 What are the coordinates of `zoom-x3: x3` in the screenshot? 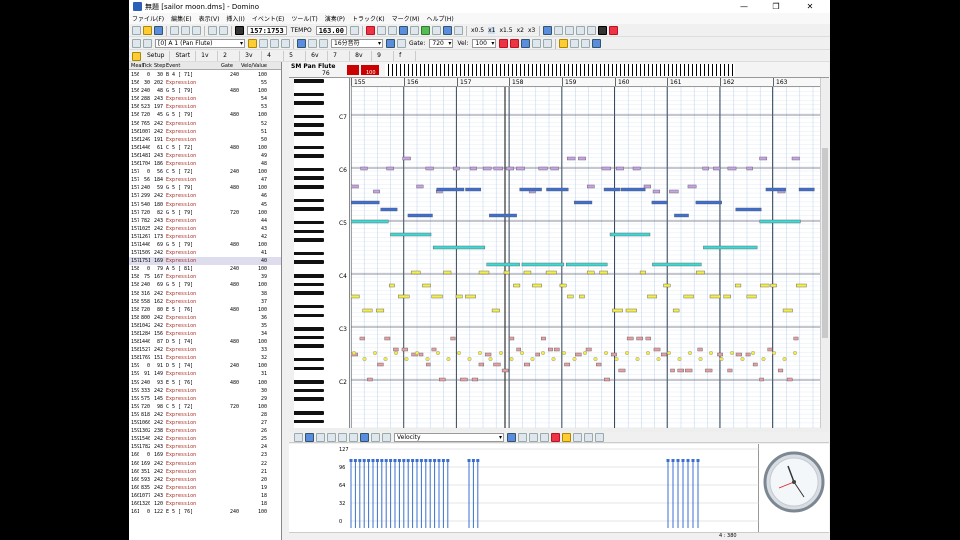 It's located at (531, 30).